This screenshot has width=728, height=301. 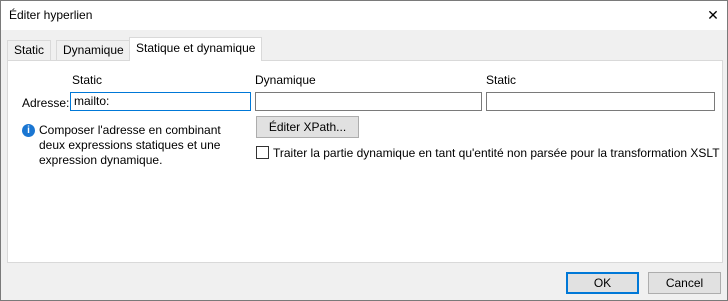 What do you see at coordinates (368, 101) in the screenshot?
I see `dynamic-input` at bounding box center [368, 101].